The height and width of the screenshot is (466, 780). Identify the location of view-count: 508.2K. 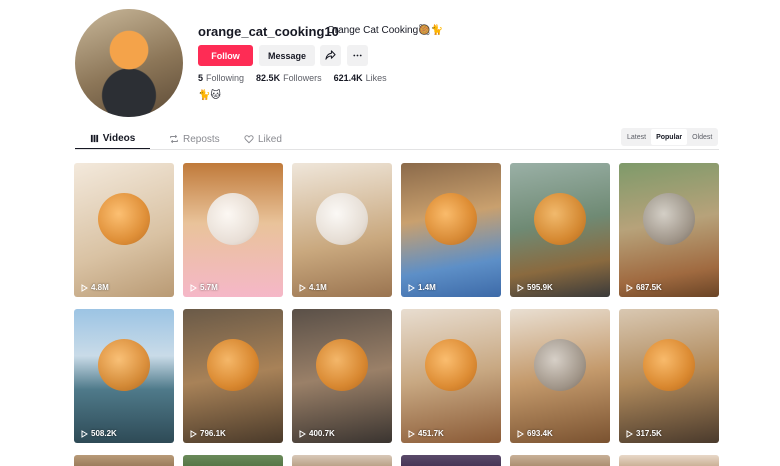
(99, 433).